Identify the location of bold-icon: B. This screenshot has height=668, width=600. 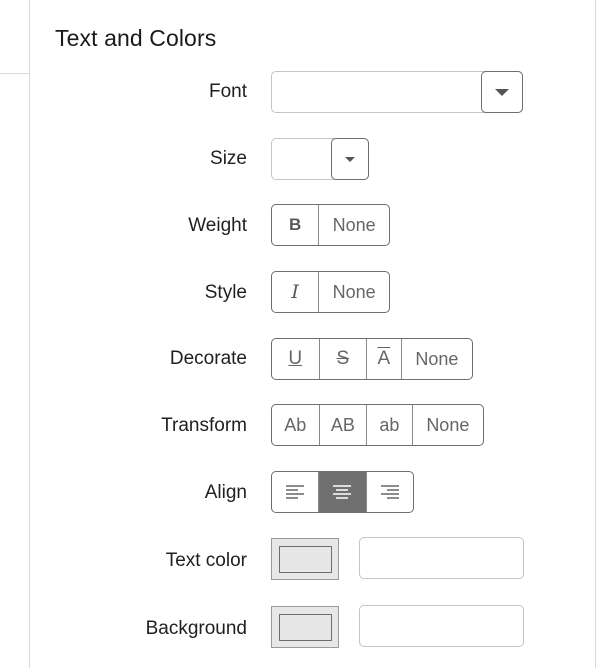
(295, 224).